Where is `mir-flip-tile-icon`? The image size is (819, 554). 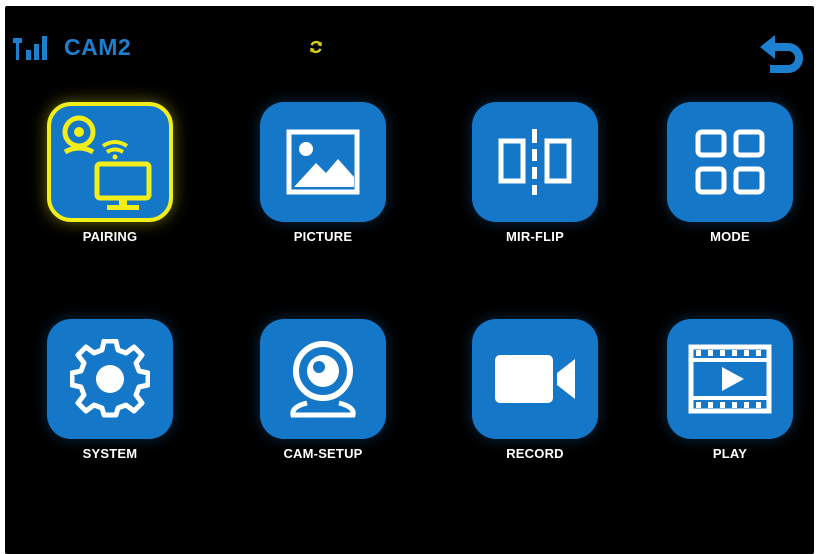 mir-flip-tile-icon is located at coordinates (535, 162).